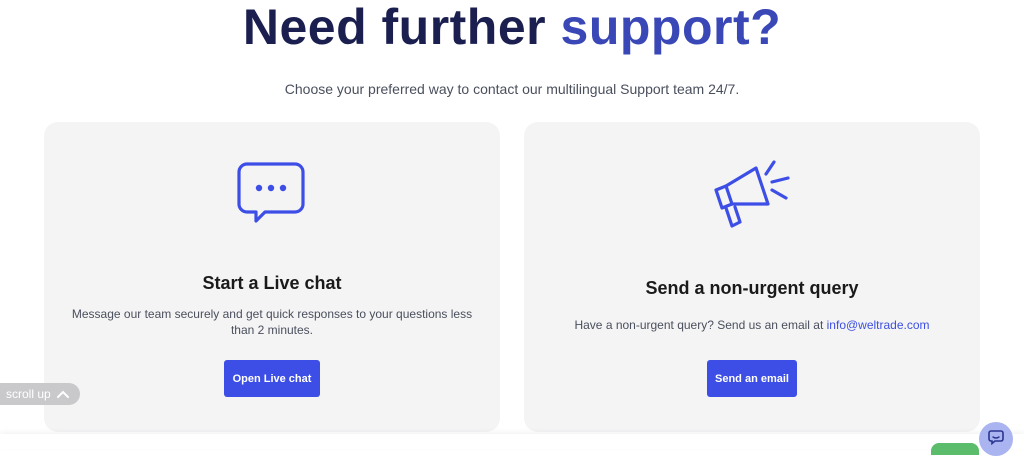 The height and width of the screenshot is (456, 1024). I want to click on chat-widget-icon, so click(996, 439).